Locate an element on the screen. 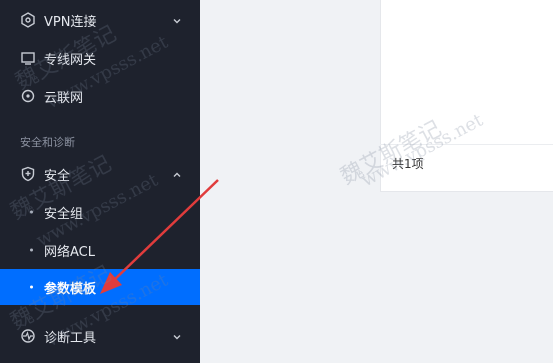 The height and width of the screenshot is (363, 553). sidebar-subitem-label: 网络ACL is located at coordinates (69, 252).